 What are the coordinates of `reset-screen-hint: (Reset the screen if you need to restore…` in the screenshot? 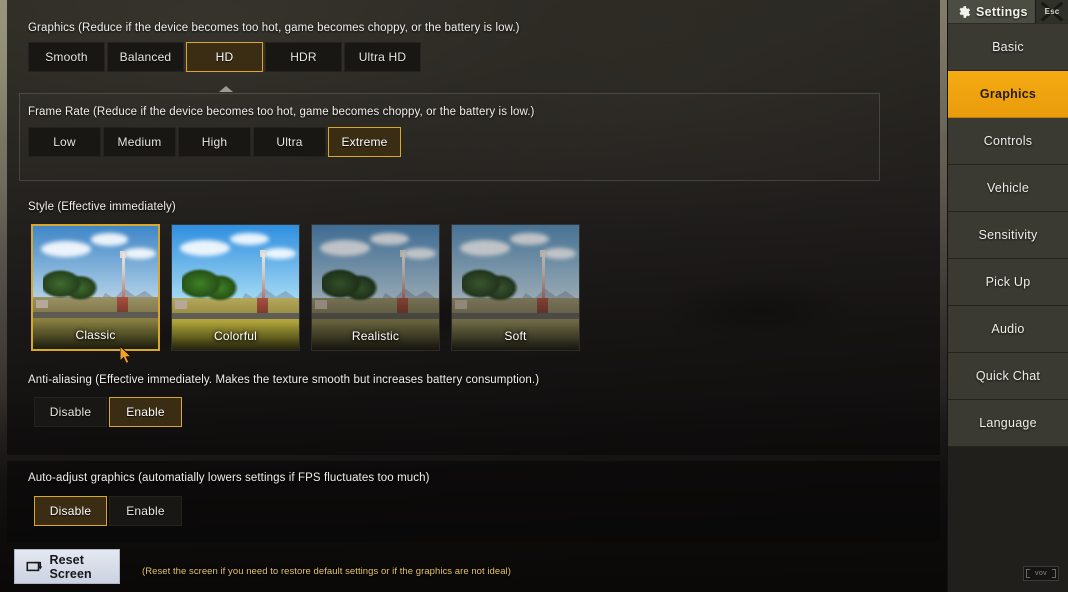 It's located at (326, 571).